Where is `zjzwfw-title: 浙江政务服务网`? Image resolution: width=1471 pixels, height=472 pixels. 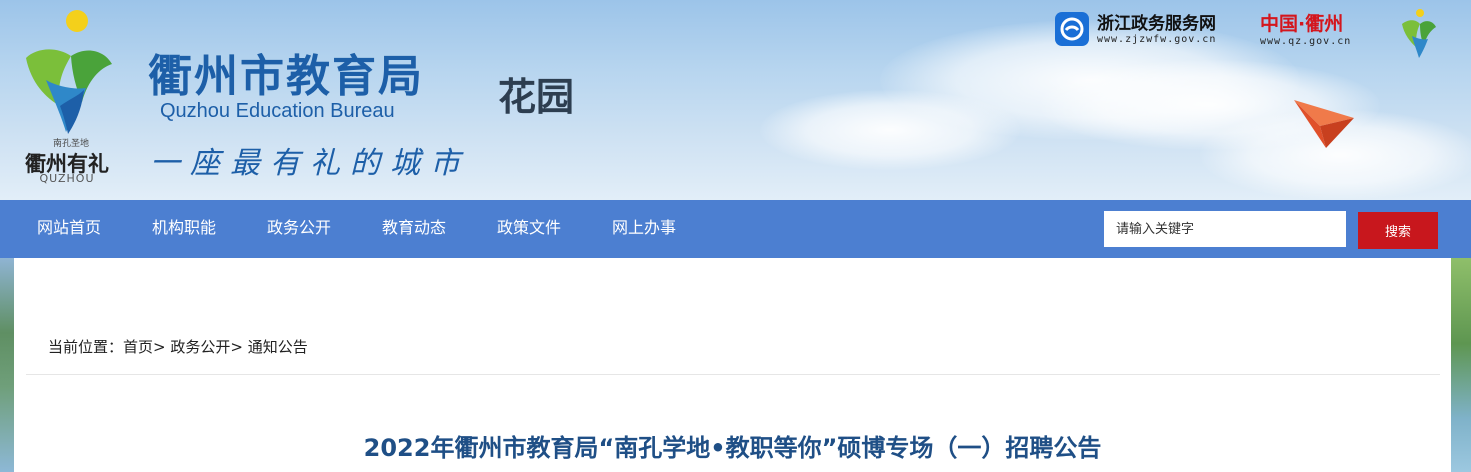
zjzwfw-title: 浙江政务服务网 is located at coordinates (1156, 23).